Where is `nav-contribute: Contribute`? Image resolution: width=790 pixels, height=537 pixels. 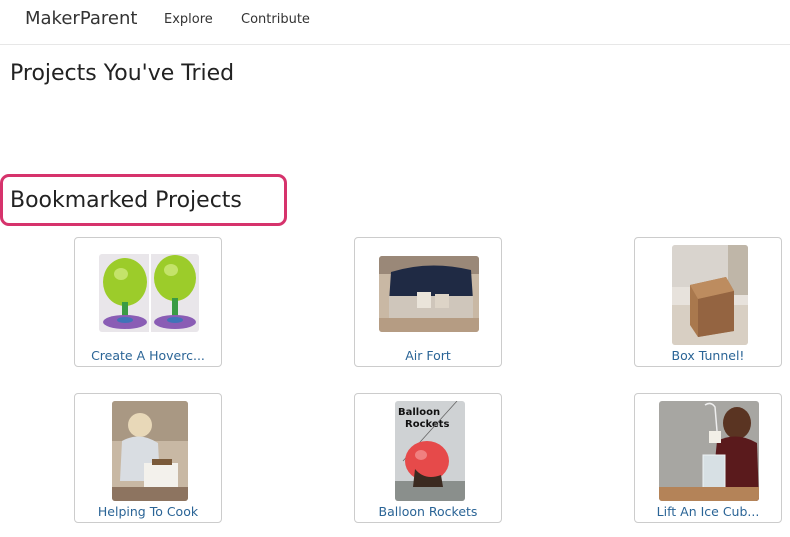
nav-contribute: Contribute is located at coordinates (275, 19).